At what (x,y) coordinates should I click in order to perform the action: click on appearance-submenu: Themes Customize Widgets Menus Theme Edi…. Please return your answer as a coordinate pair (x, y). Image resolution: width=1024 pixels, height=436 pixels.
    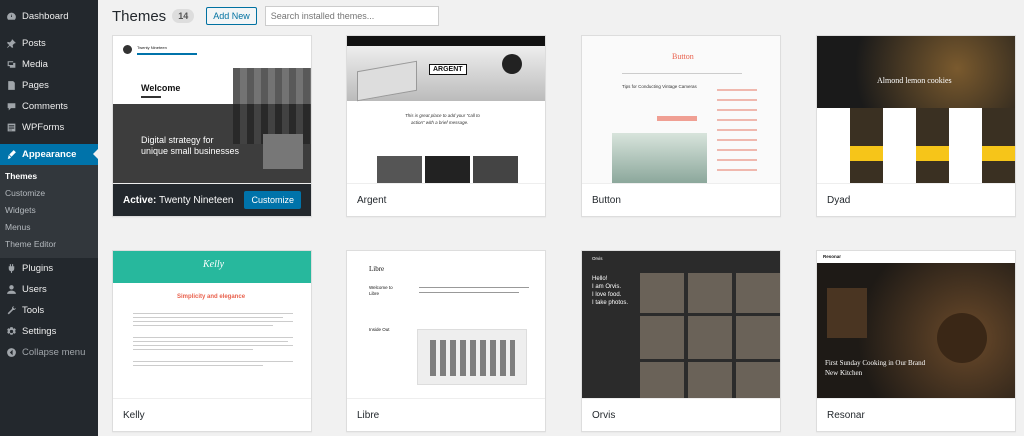
    Looking at the image, I should click on (49, 211).